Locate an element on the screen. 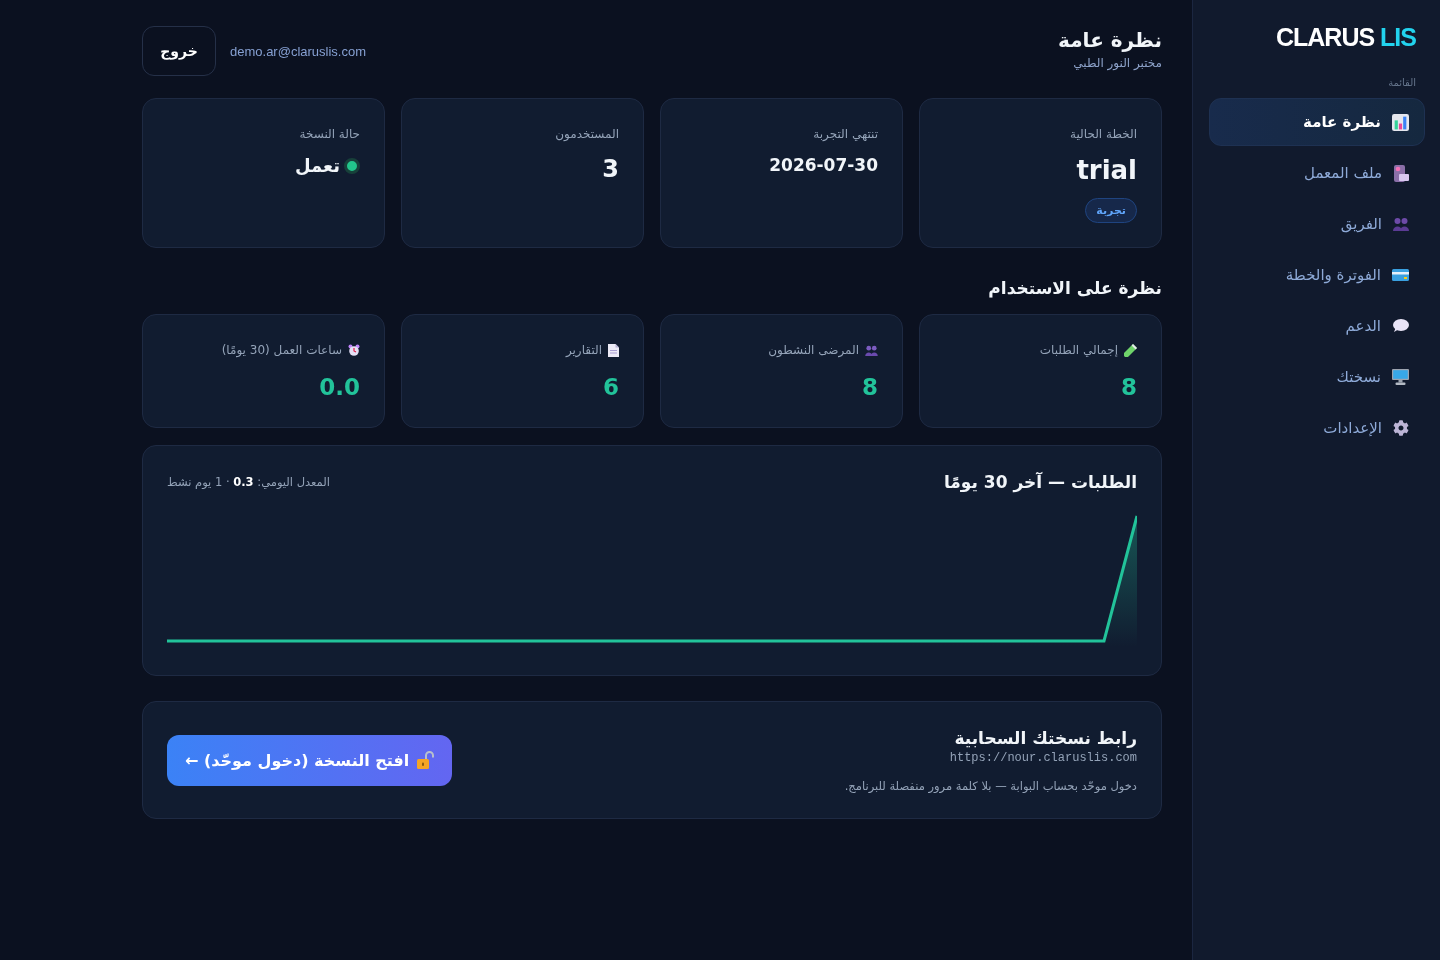  open-instance-button: افتح النسخة (دخول موحّد) ← is located at coordinates (310, 760).